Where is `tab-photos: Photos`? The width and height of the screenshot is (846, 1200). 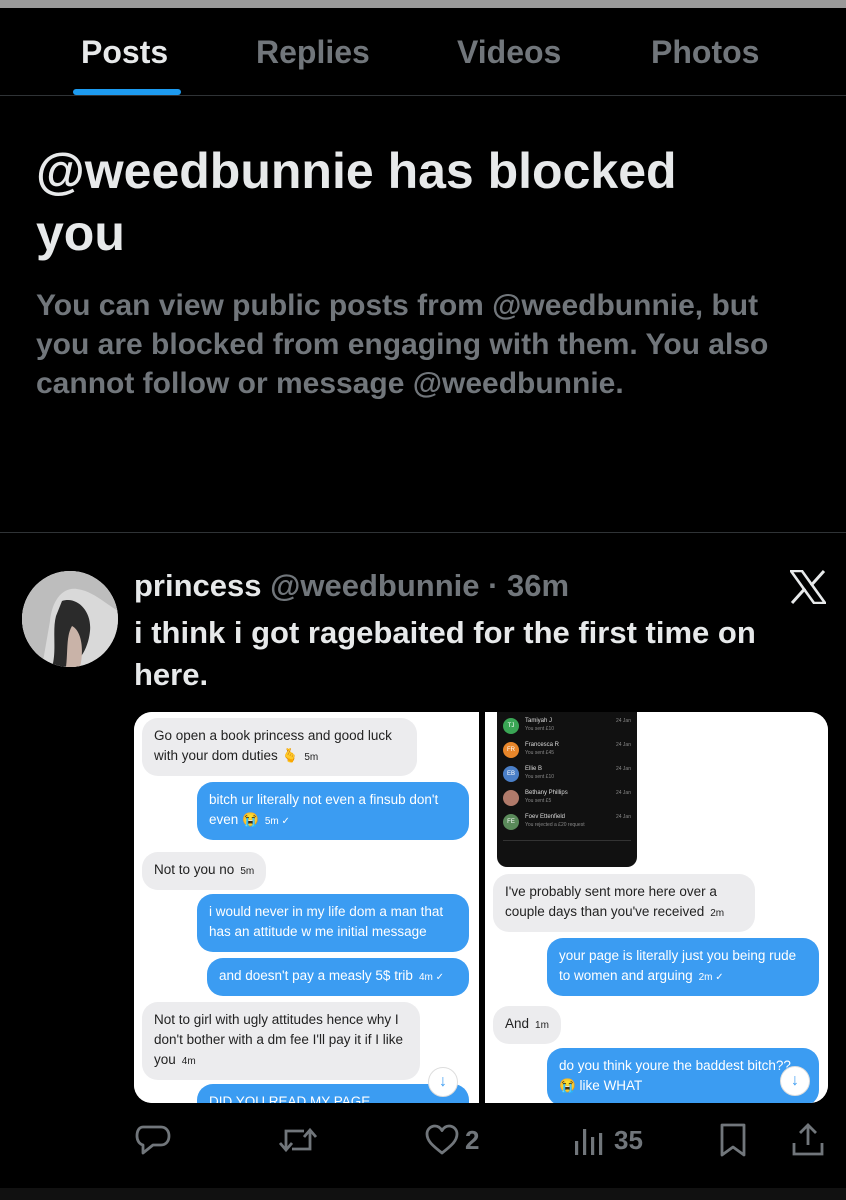
tab-photos: Photos is located at coordinates (705, 52).